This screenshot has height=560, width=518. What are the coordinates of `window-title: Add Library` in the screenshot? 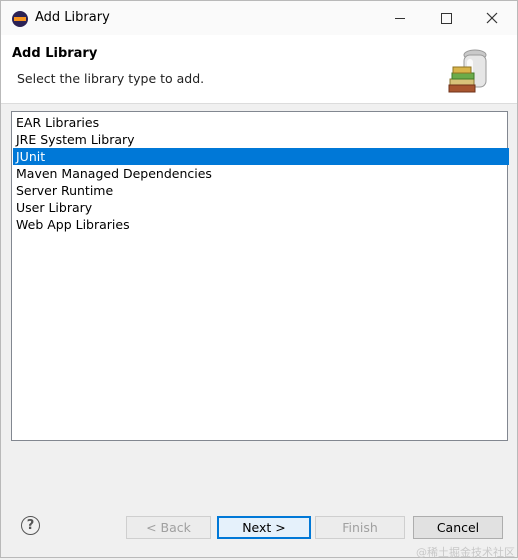 It's located at (72, 17).